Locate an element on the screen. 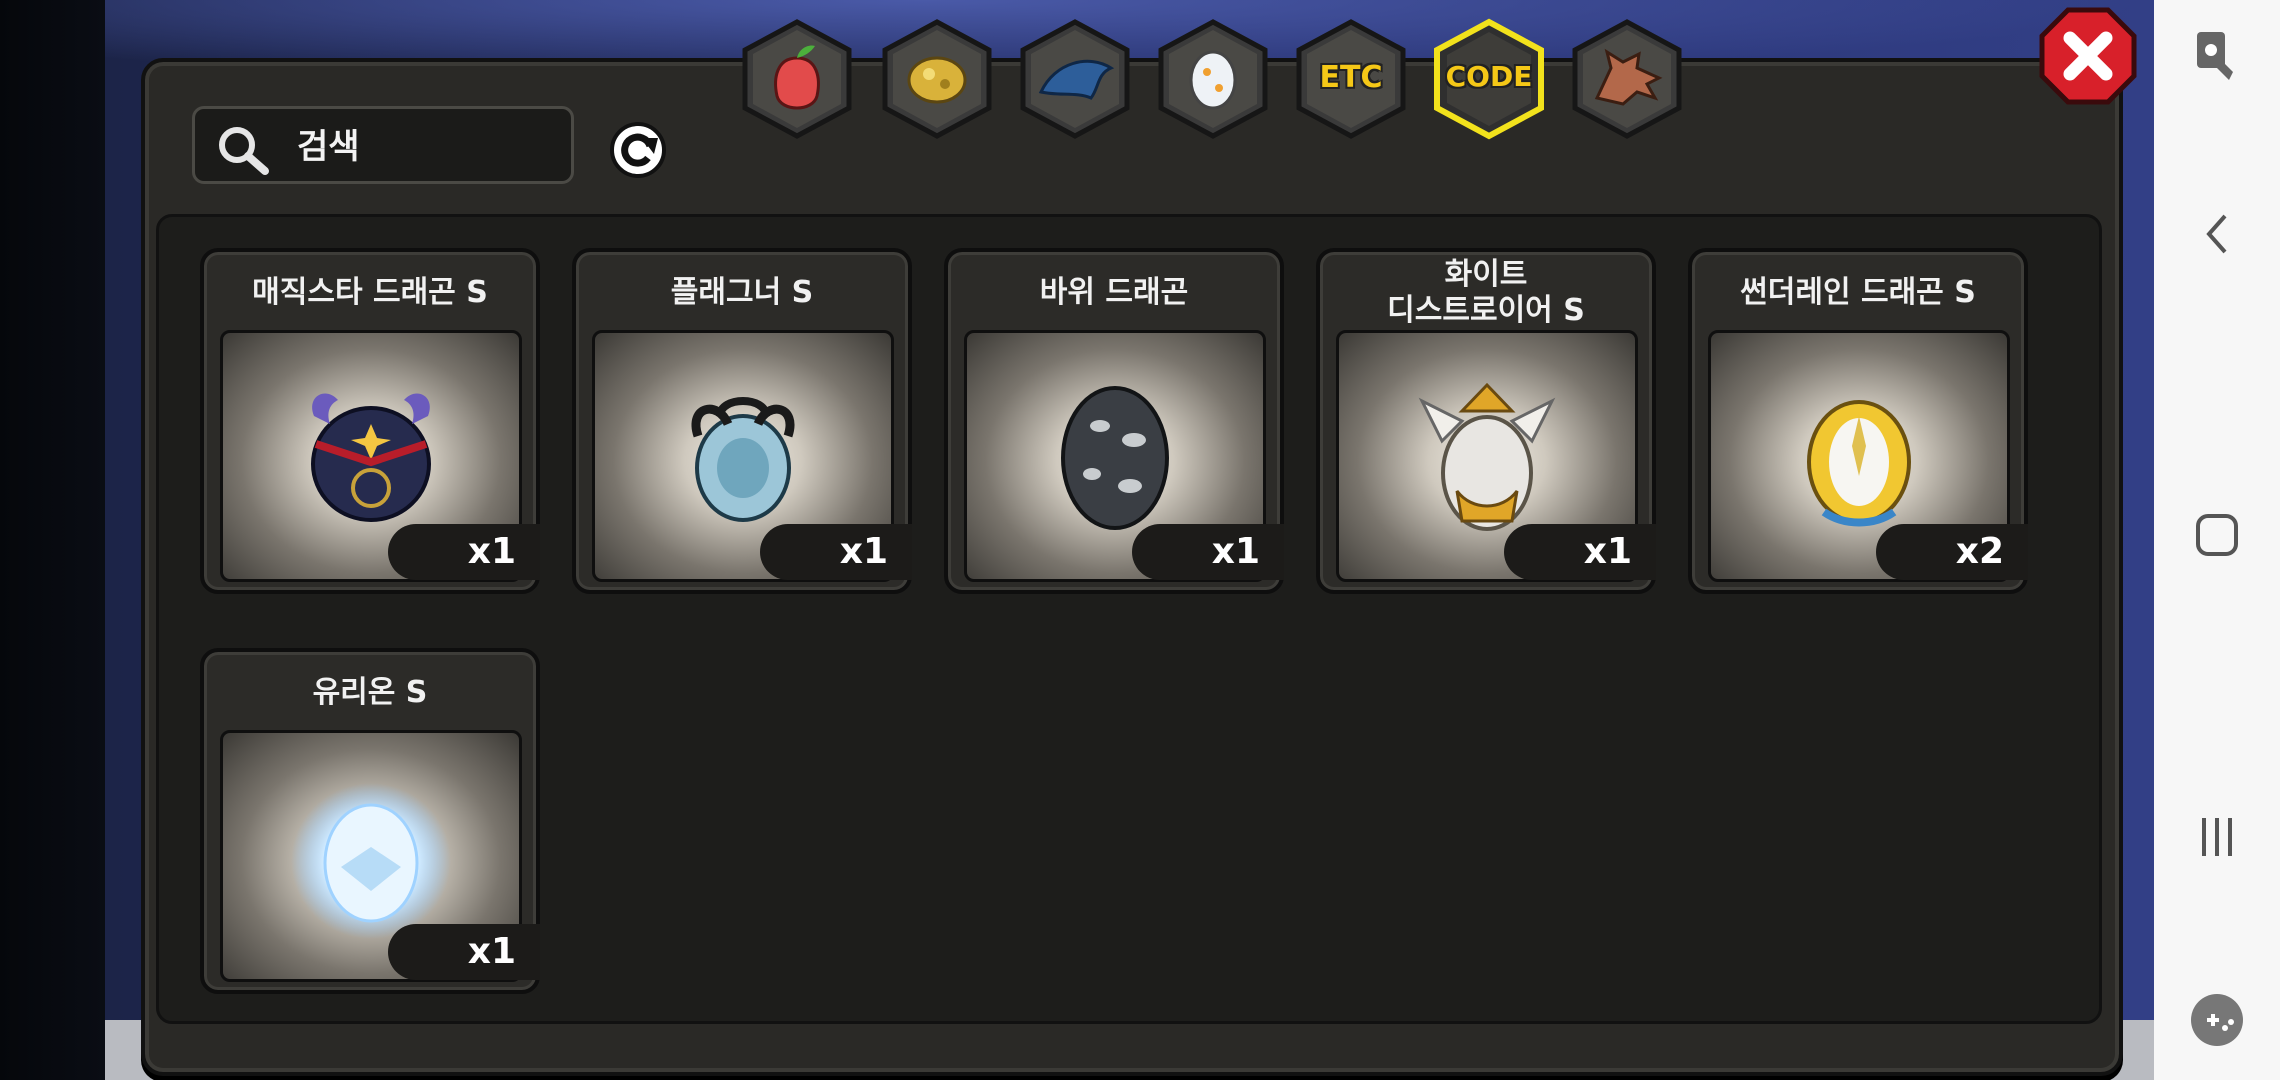 The width and height of the screenshot is (2280, 1080). item-card: 썬더레인 드래곤 S x2 is located at coordinates (1858, 421).